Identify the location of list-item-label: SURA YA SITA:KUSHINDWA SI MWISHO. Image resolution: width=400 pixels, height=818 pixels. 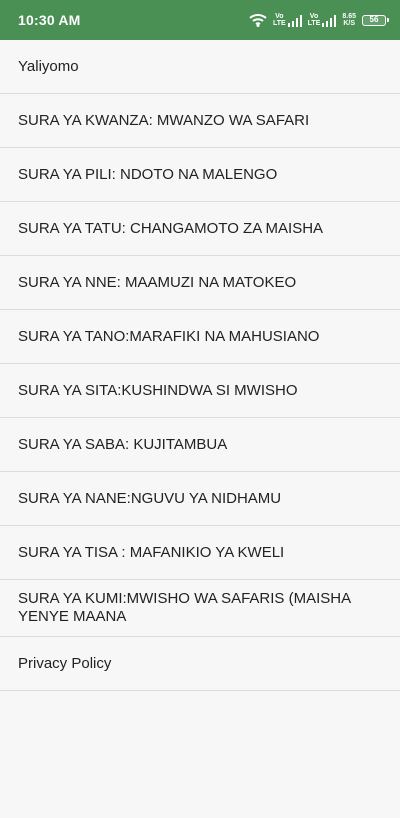
(158, 390).